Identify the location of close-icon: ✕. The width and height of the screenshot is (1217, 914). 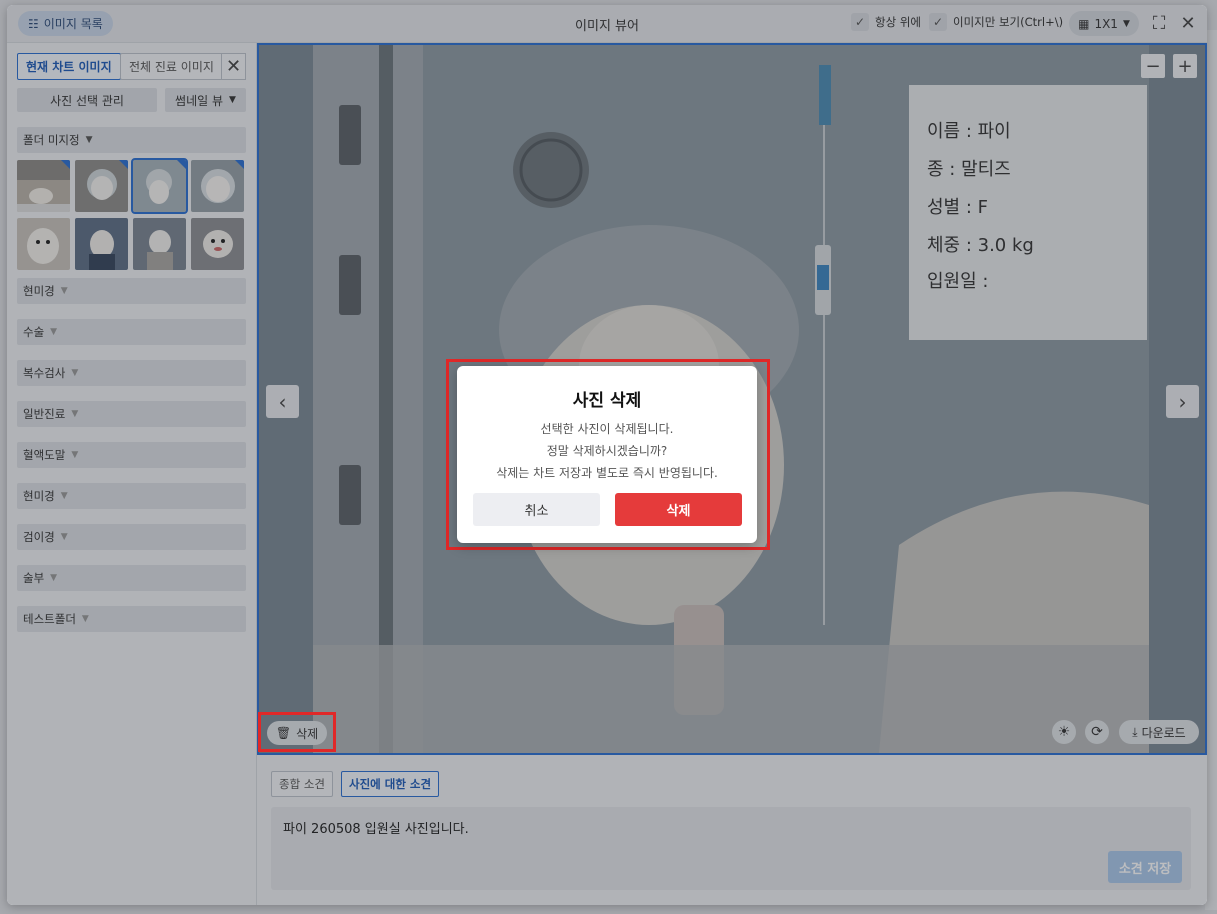
(1188, 23).